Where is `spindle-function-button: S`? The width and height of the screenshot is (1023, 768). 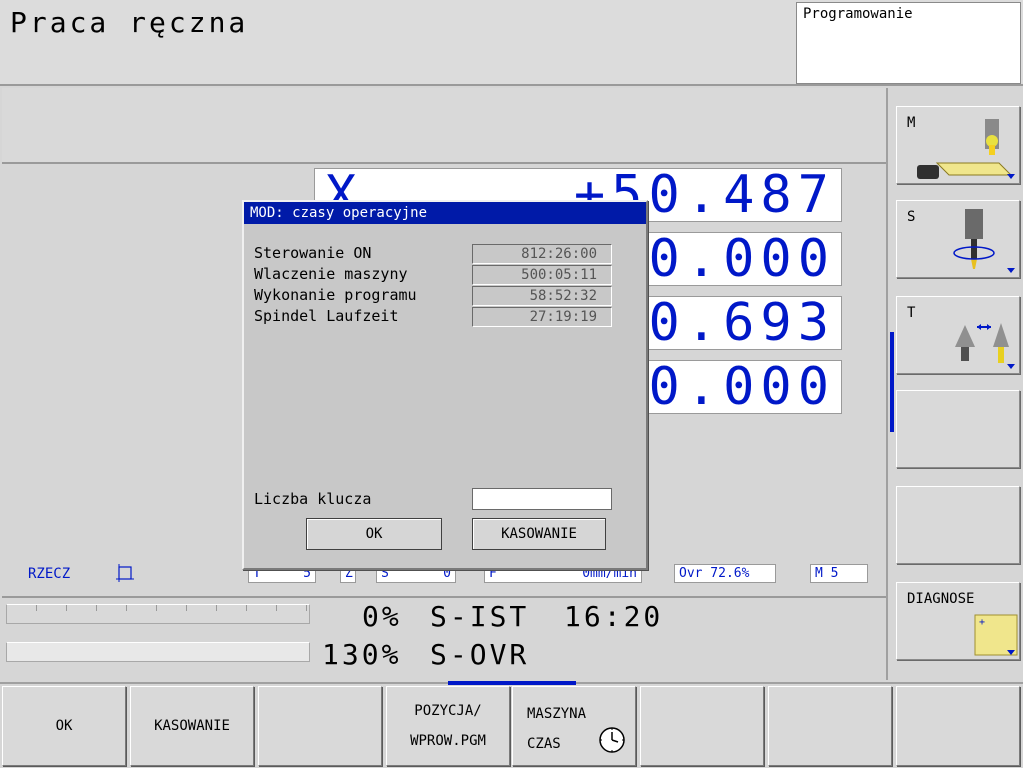 spindle-function-button: S is located at coordinates (958, 239).